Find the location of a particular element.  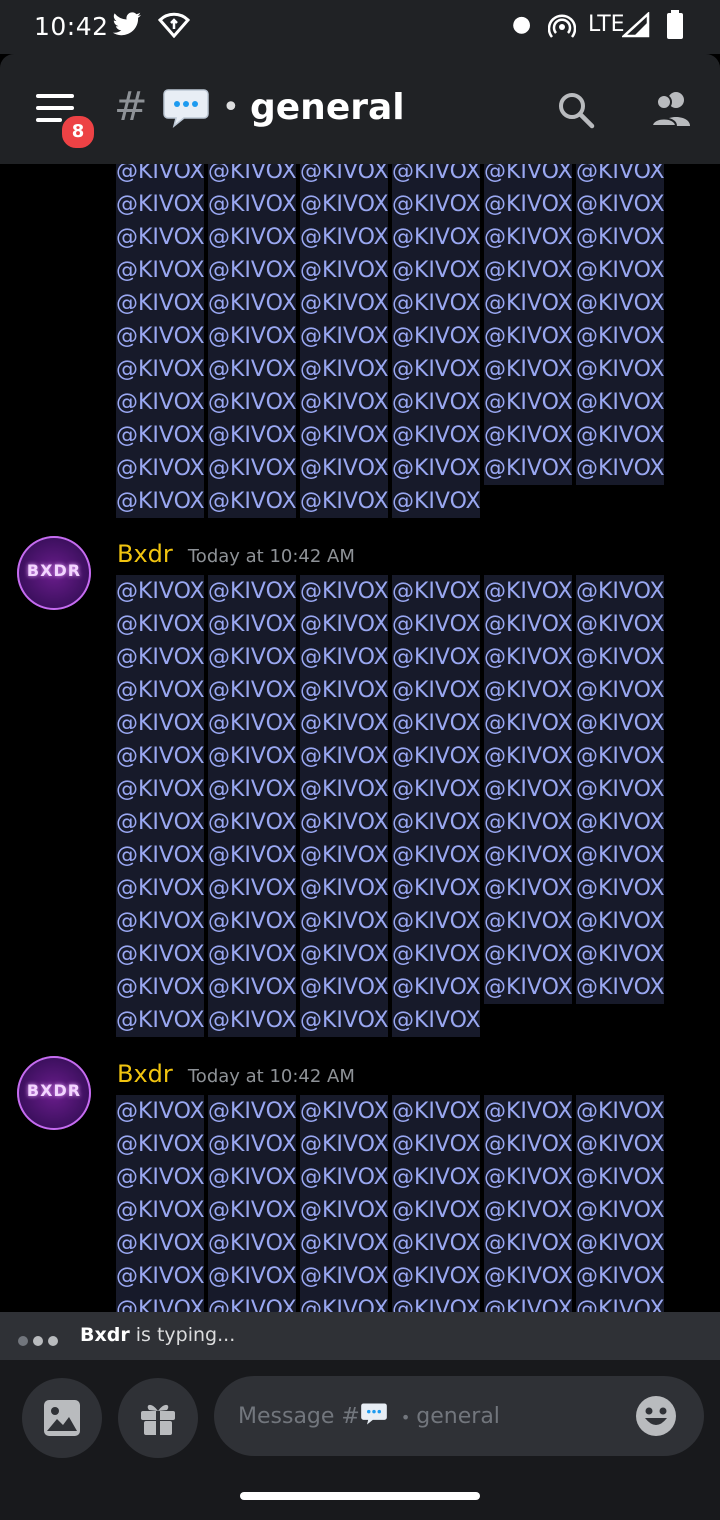

members-icon is located at coordinates (672, 111).